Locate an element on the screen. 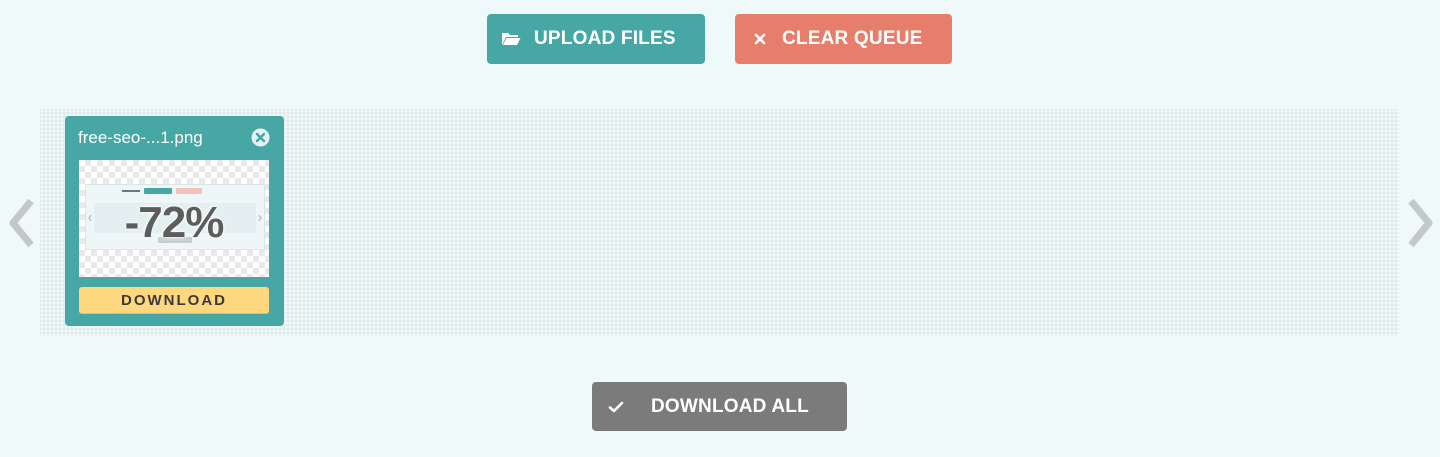  clear-queue-label: CLEAR QUEUE is located at coordinates (852, 38).